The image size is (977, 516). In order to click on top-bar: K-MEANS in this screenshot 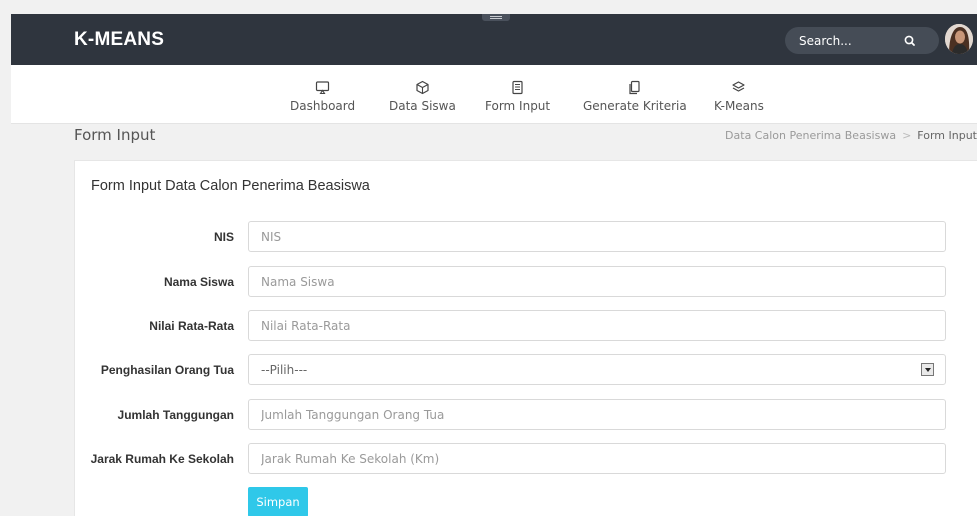, I will do `click(494, 39)`.